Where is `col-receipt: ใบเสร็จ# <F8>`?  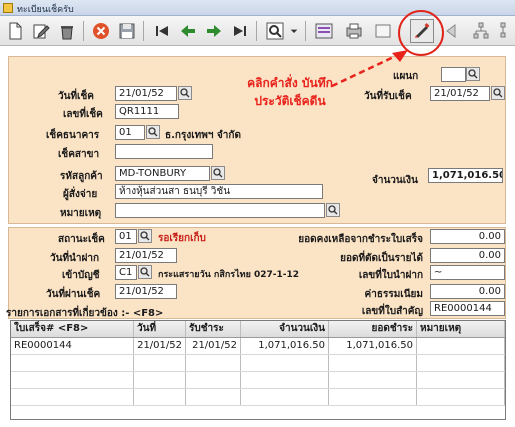
col-receipt: ใบเสร็จ# <F8> is located at coordinates (72, 329).